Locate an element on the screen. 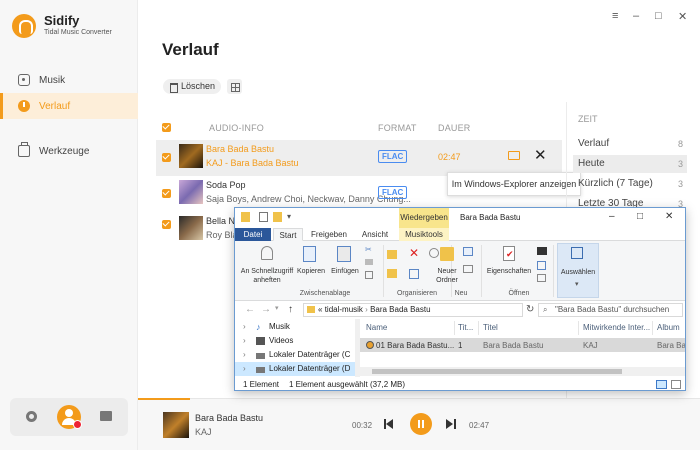 The image size is (700, 450). tab-datei: Datei is located at coordinates (253, 234).